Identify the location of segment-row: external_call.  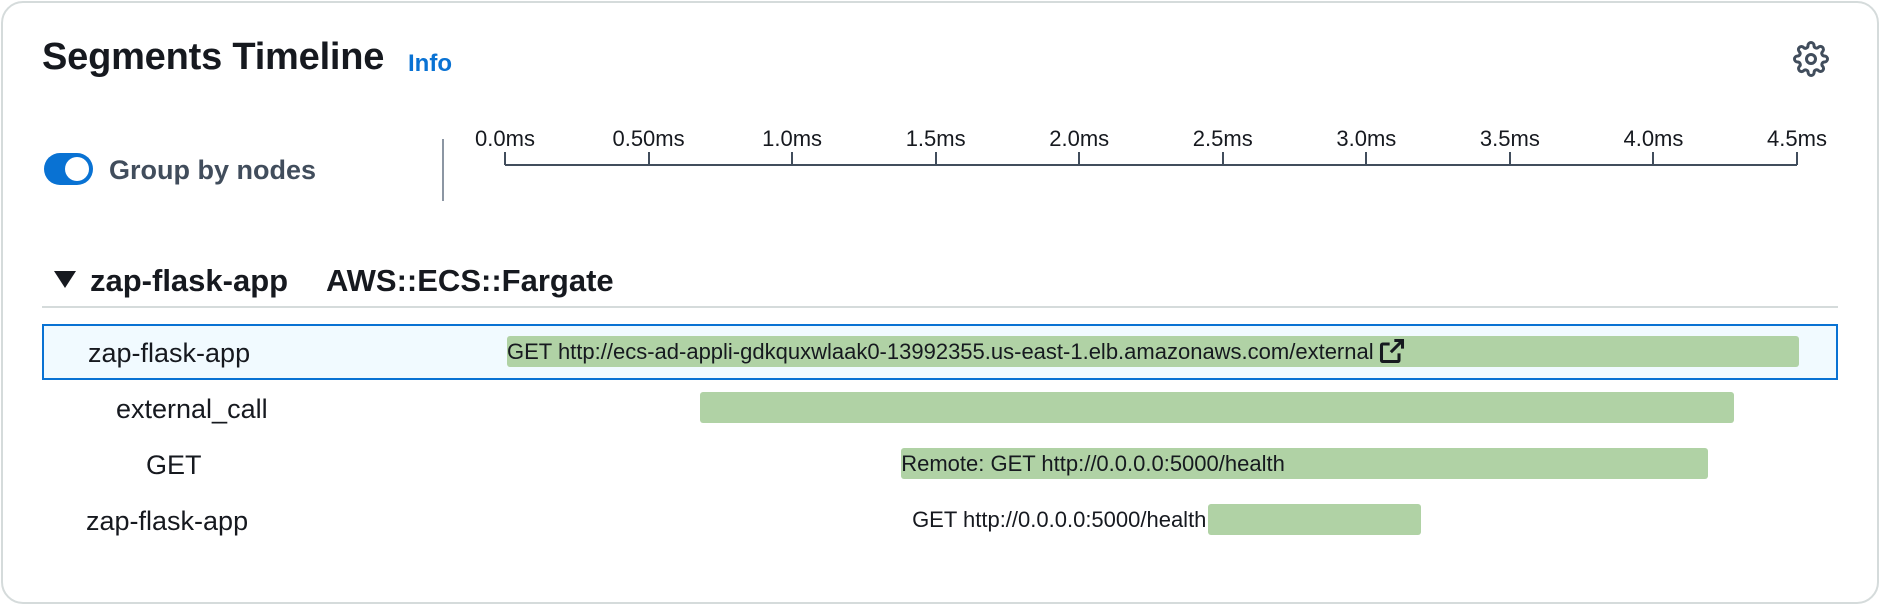
(940, 408).